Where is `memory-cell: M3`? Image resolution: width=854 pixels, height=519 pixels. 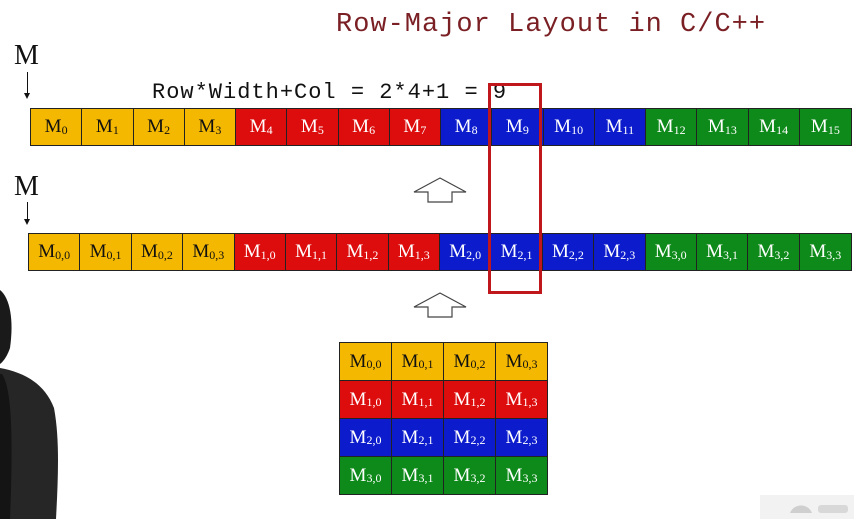
memory-cell: M3 is located at coordinates (210, 127).